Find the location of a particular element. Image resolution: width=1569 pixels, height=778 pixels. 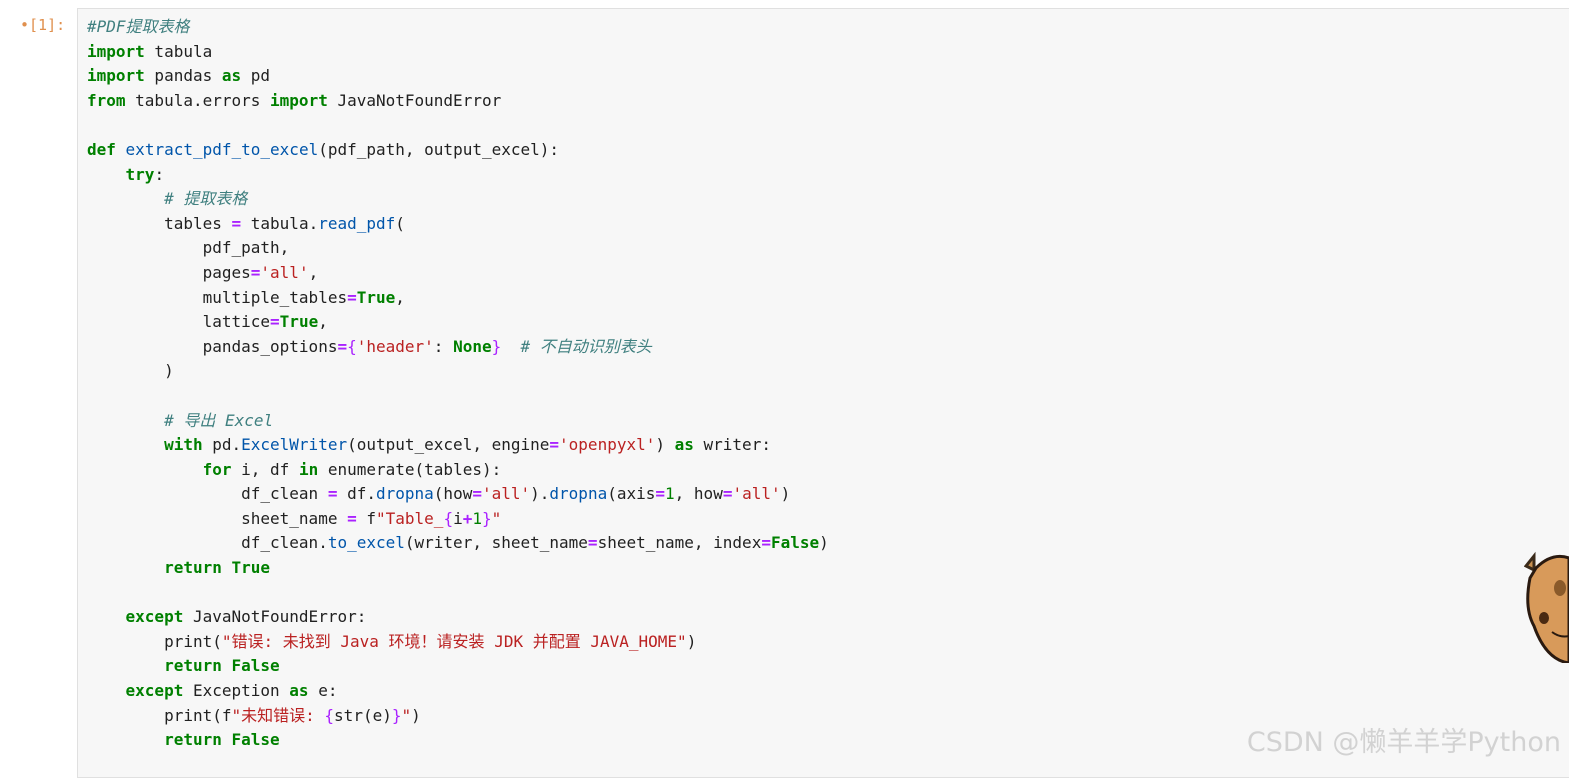

code-line-3: import pandas as pd is located at coordinates (179, 76).